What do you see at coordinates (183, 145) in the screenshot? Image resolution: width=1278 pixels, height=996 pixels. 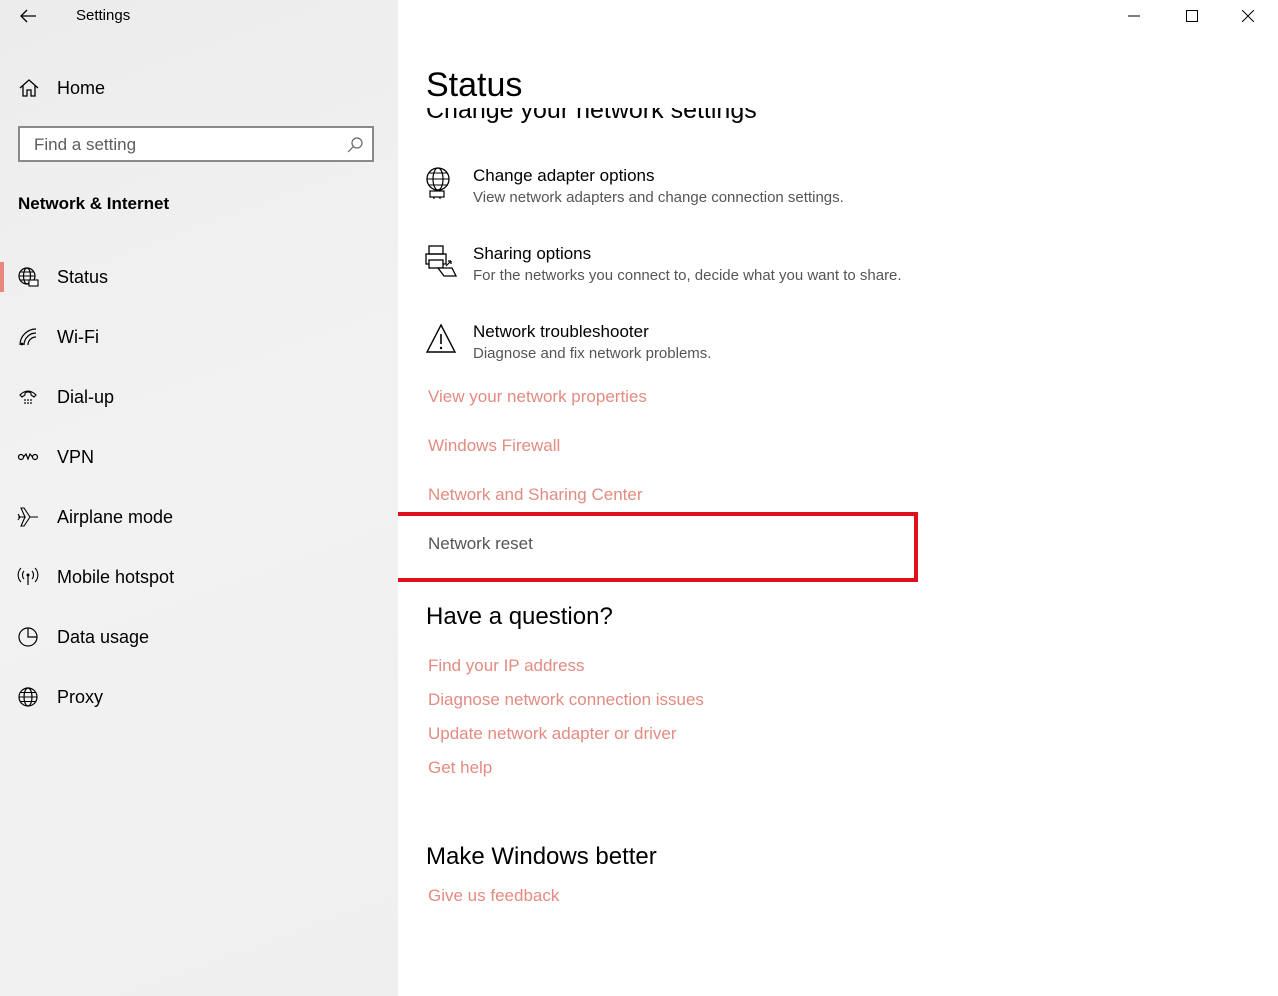 I see `search-input` at bounding box center [183, 145].